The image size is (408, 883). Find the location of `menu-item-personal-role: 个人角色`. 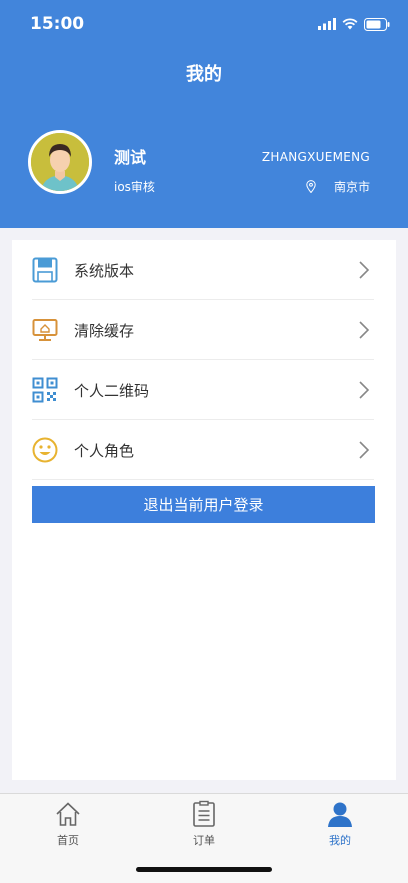

menu-item-personal-role: 个人角色 is located at coordinates (203, 450).